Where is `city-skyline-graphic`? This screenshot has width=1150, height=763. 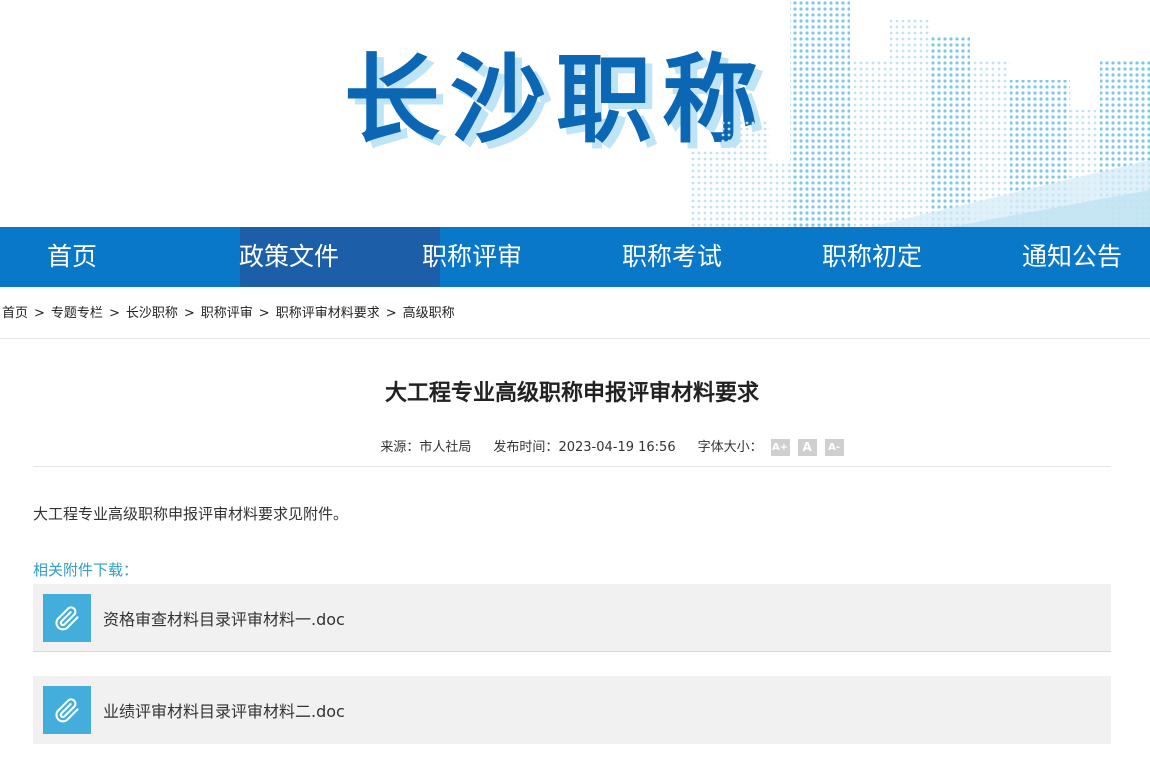
city-skyline-graphic is located at coordinates (920, 113).